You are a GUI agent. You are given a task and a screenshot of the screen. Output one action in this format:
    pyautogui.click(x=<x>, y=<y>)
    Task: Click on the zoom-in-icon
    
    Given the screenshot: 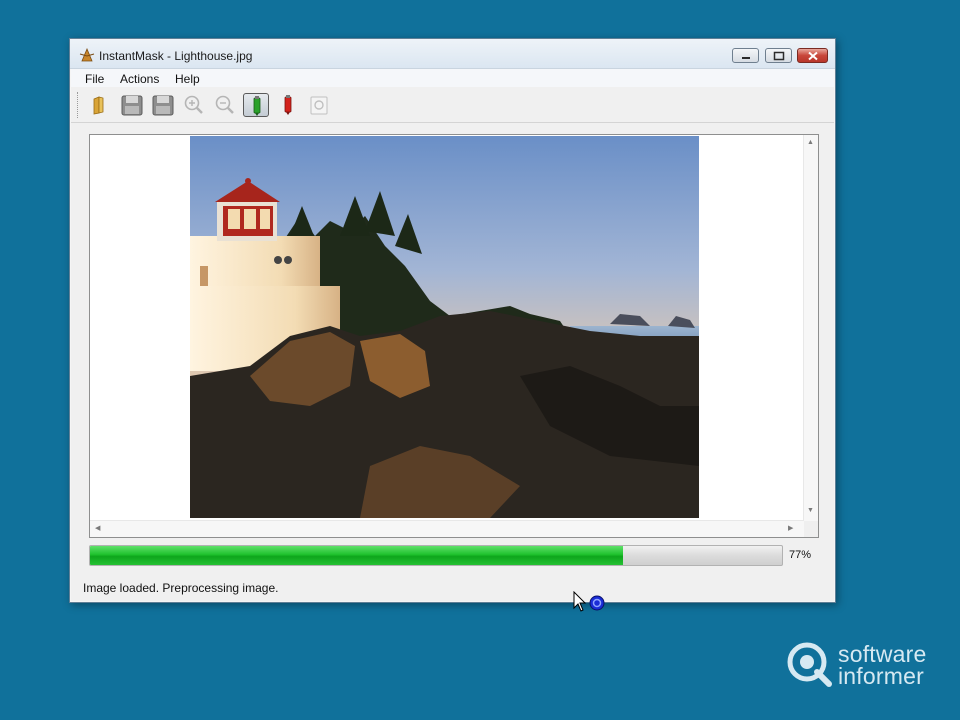 What is the action you would take?
    pyautogui.click(x=193, y=104)
    